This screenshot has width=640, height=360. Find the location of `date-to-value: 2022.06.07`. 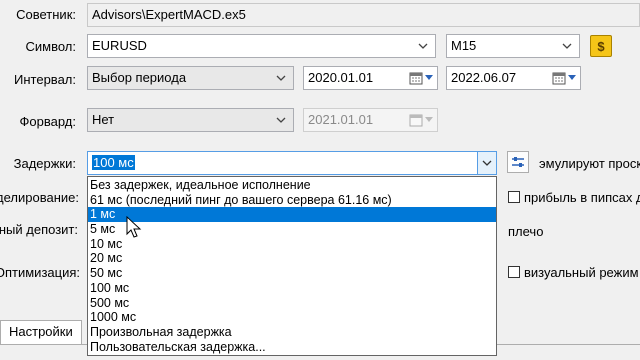

date-to-value: 2022.06.07 is located at coordinates (484, 77).